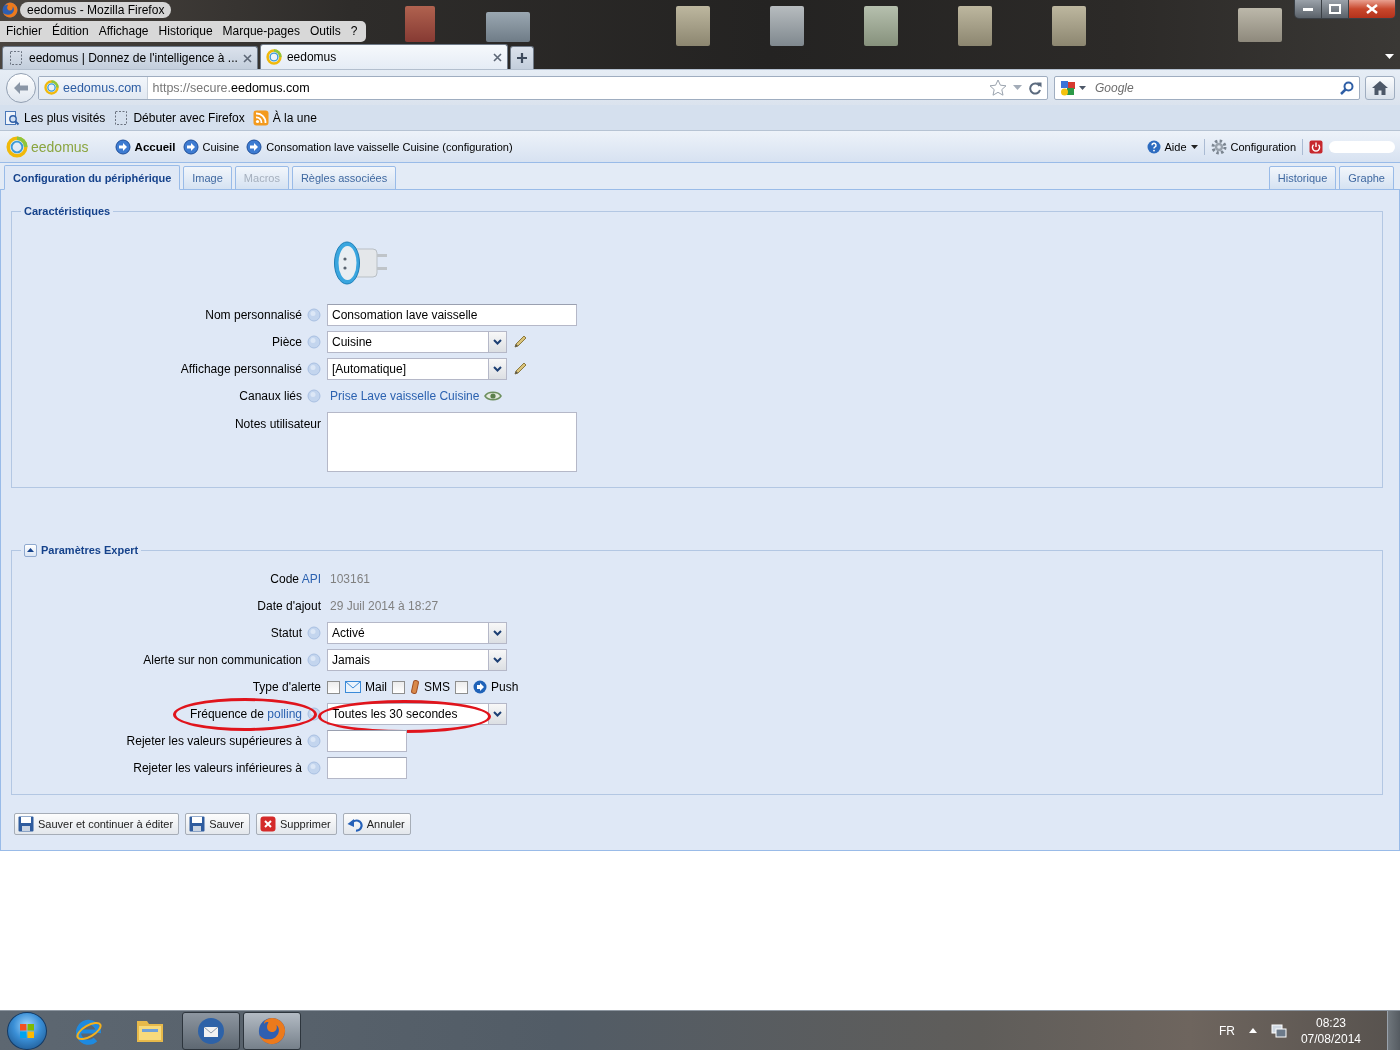  What do you see at coordinates (145, 146) in the screenshot?
I see `breadcrumb-link: Accueil` at bounding box center [145, 146].